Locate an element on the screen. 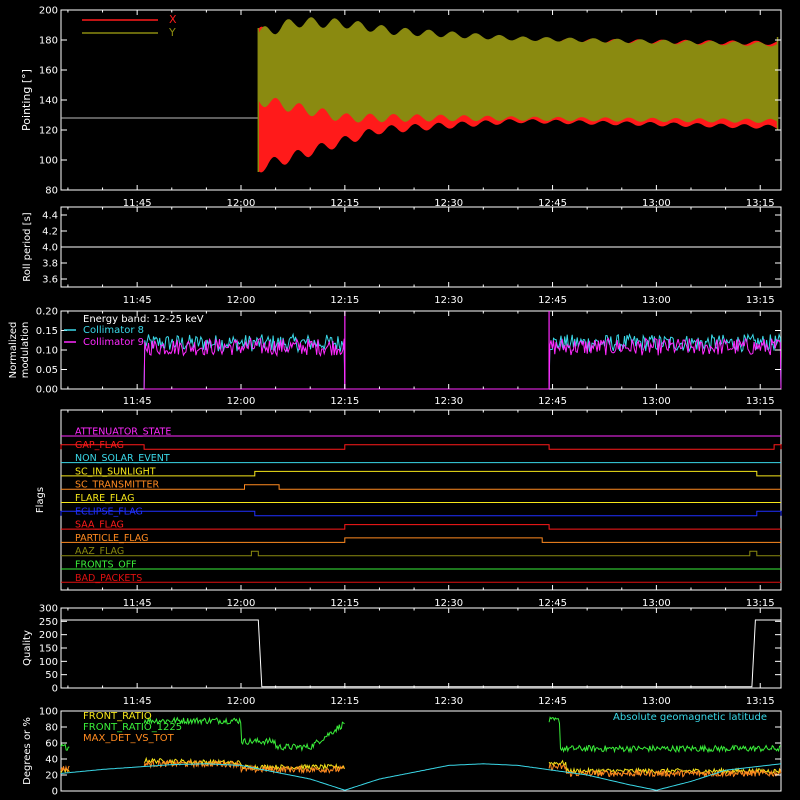  flag-label-bad-packets: BAD_PACKETS is located at coordinates (108, 578).